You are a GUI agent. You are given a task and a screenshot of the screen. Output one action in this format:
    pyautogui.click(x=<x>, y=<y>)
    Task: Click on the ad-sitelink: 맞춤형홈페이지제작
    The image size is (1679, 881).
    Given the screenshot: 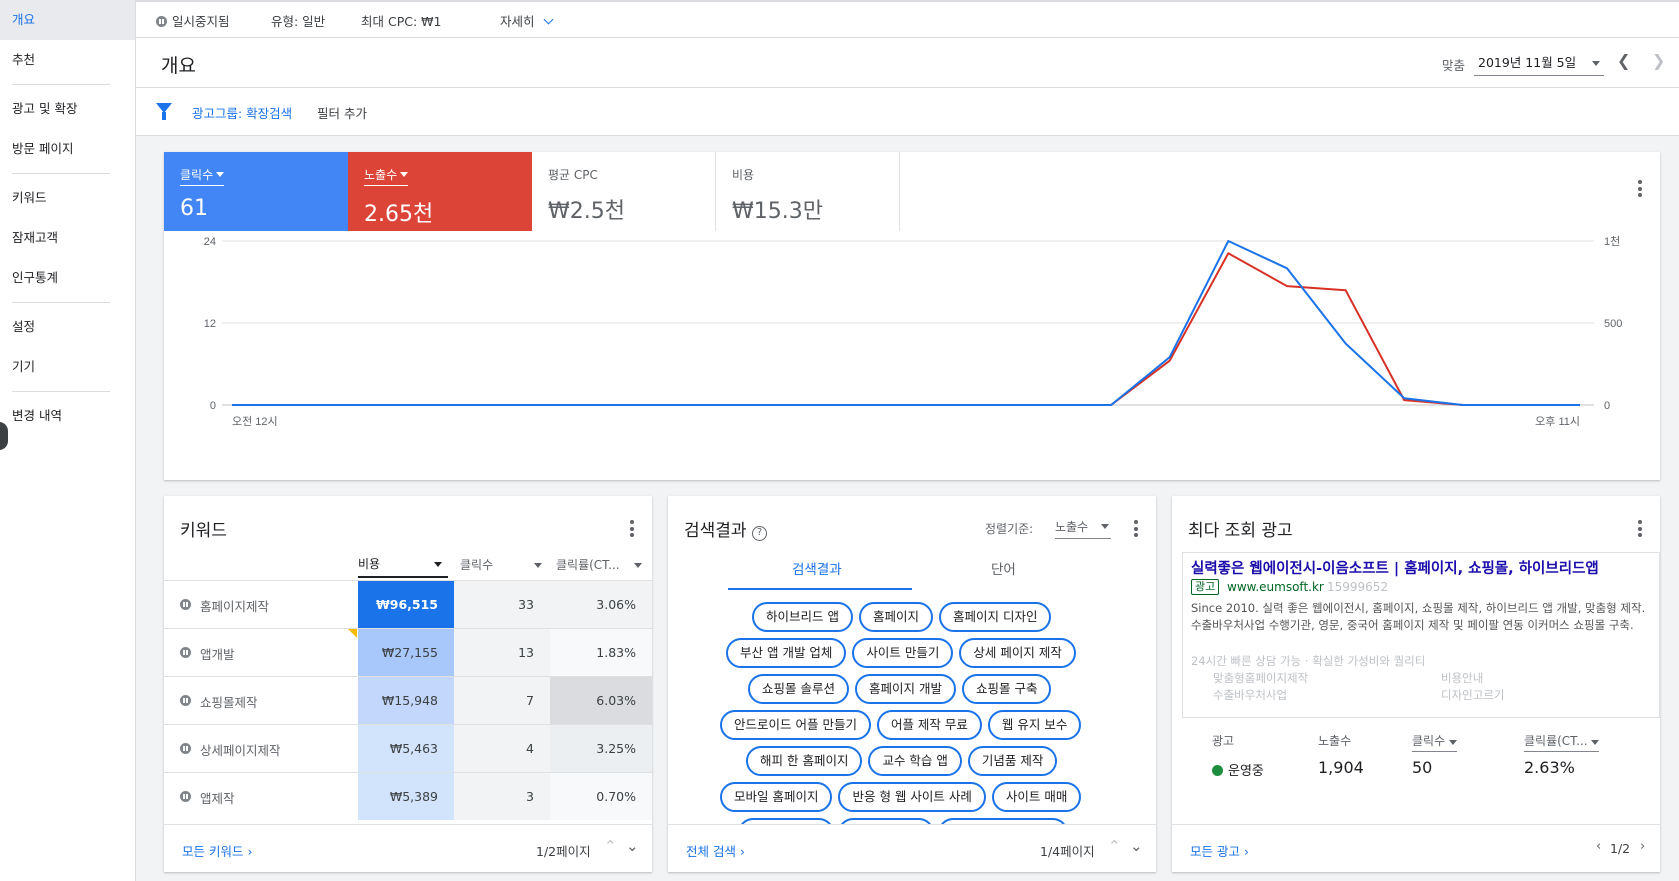 What is the action you would take?
    pyautogui.click(x=1261, y=678)
    